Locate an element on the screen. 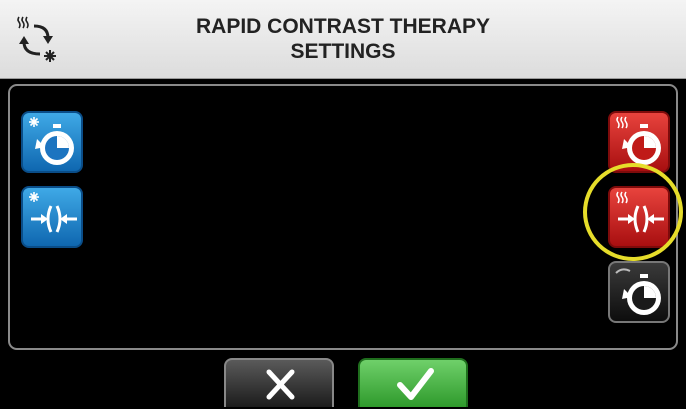 This screenshot has width=686, height=409. cycle-timer-button is located at coordinates (639, 292).